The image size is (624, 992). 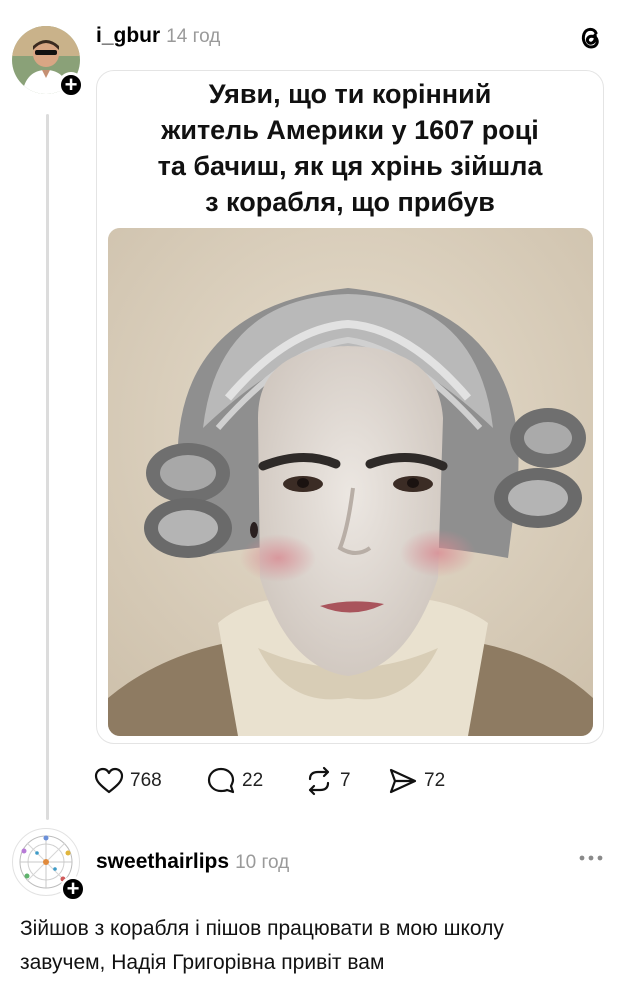 What do you see at coordinates (319, 781) in the screenshot?
I see `repost-icon` at bounding box center [319, 781].